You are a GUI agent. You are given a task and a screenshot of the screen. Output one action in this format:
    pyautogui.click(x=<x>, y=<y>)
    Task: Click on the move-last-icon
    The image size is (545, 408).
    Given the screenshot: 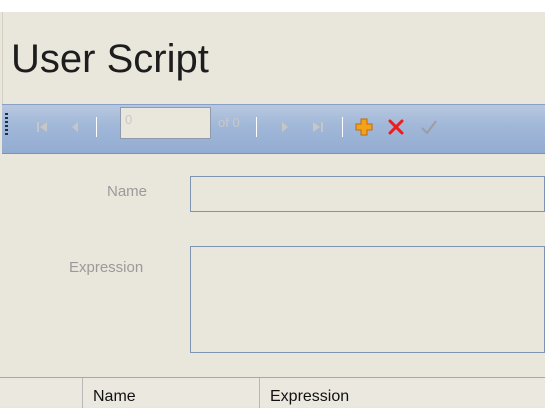 What is the action you would take?
    pyautogui.click(x=318, y=127)
    